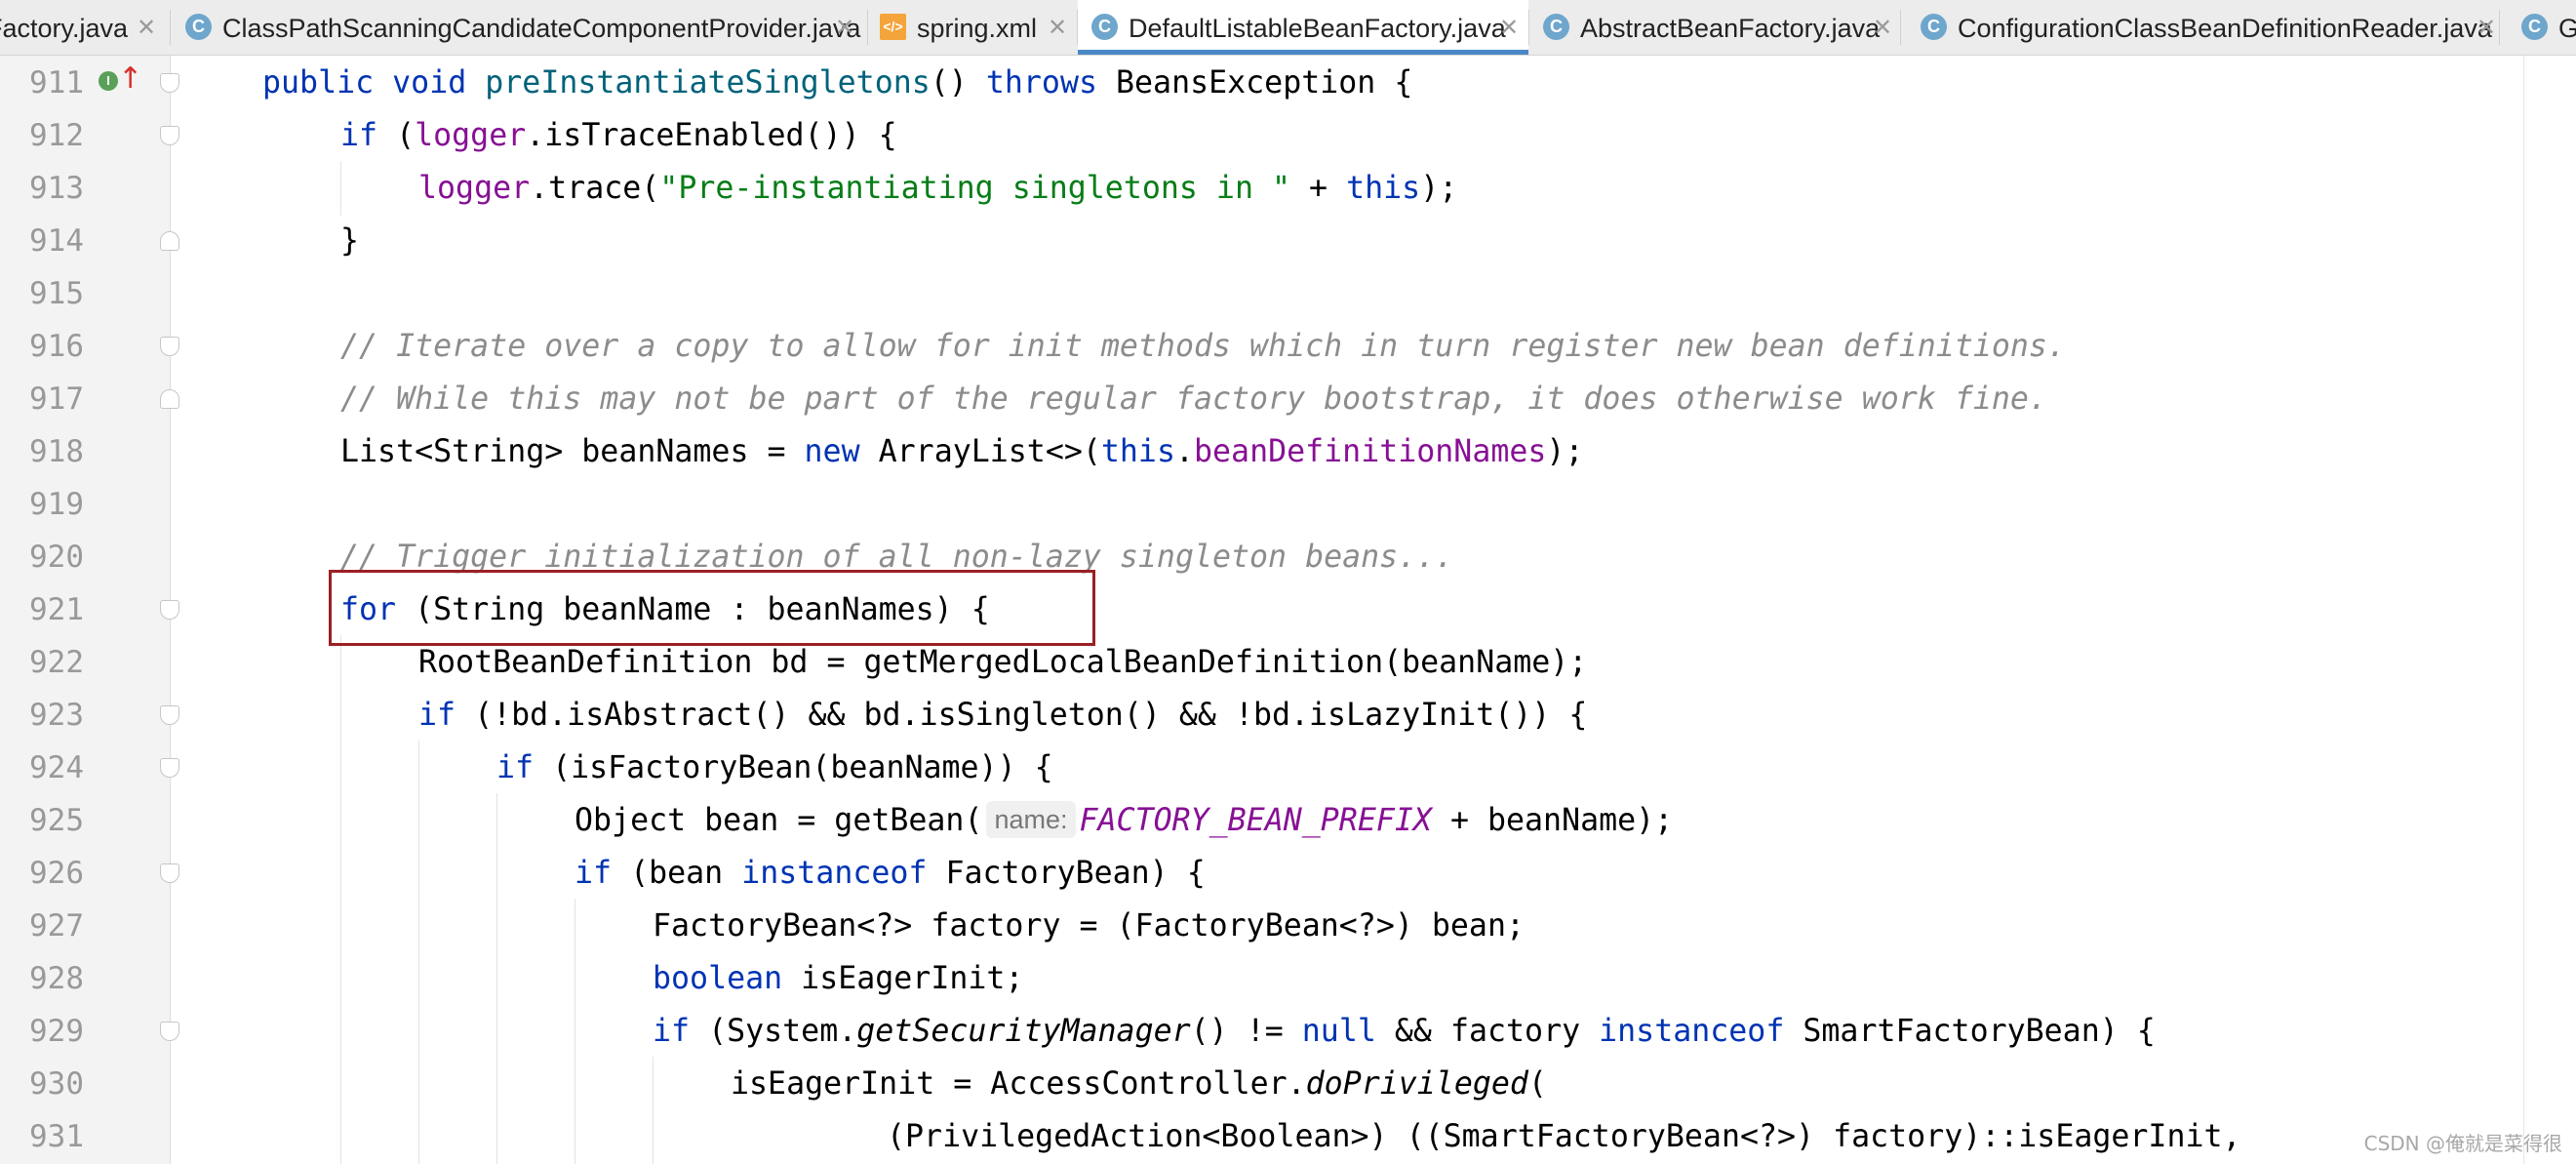 The image size is (2576, 1164). Describe the element at coordinates (42, 241) in the screenshot. I see `line-number: 914` at that location.